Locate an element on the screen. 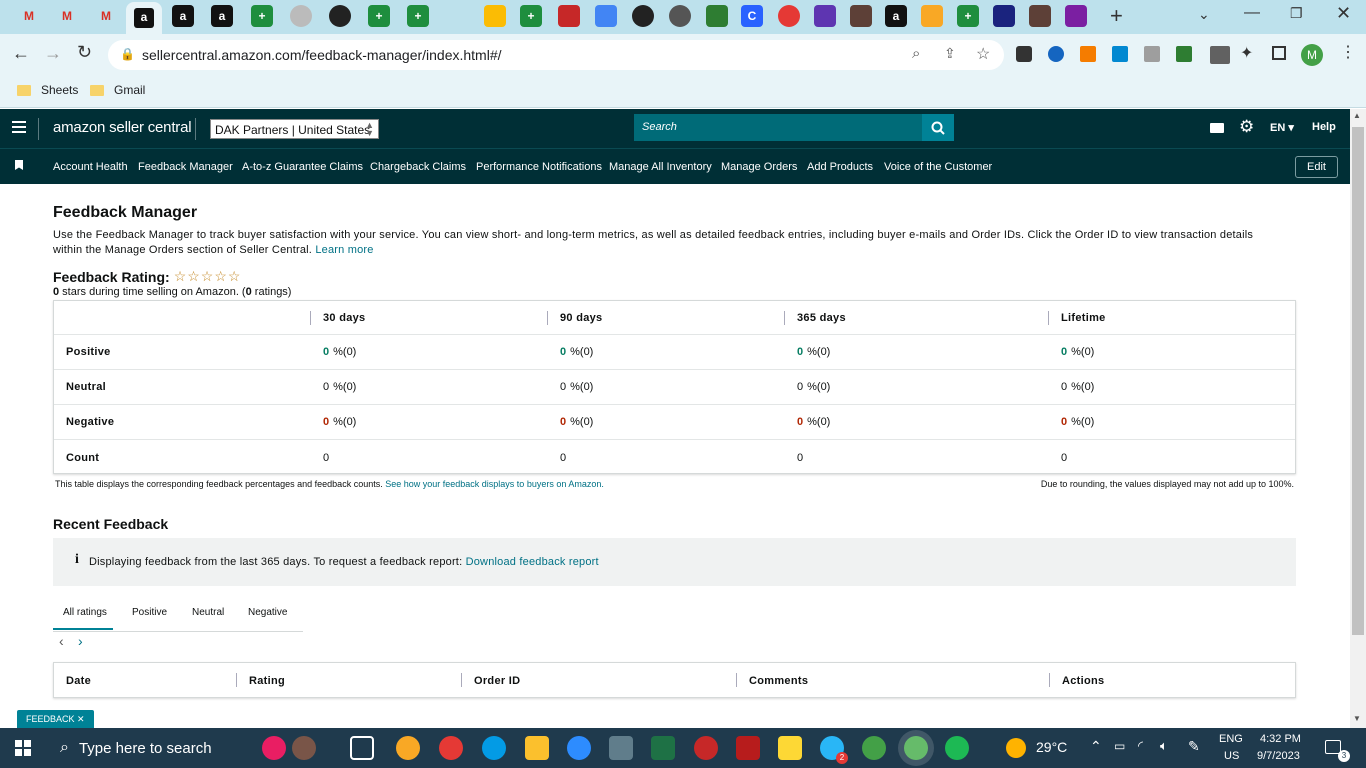 The image size is (1366, 768). clock-time: 4:32 PM is located at coordinates (1280, 739).